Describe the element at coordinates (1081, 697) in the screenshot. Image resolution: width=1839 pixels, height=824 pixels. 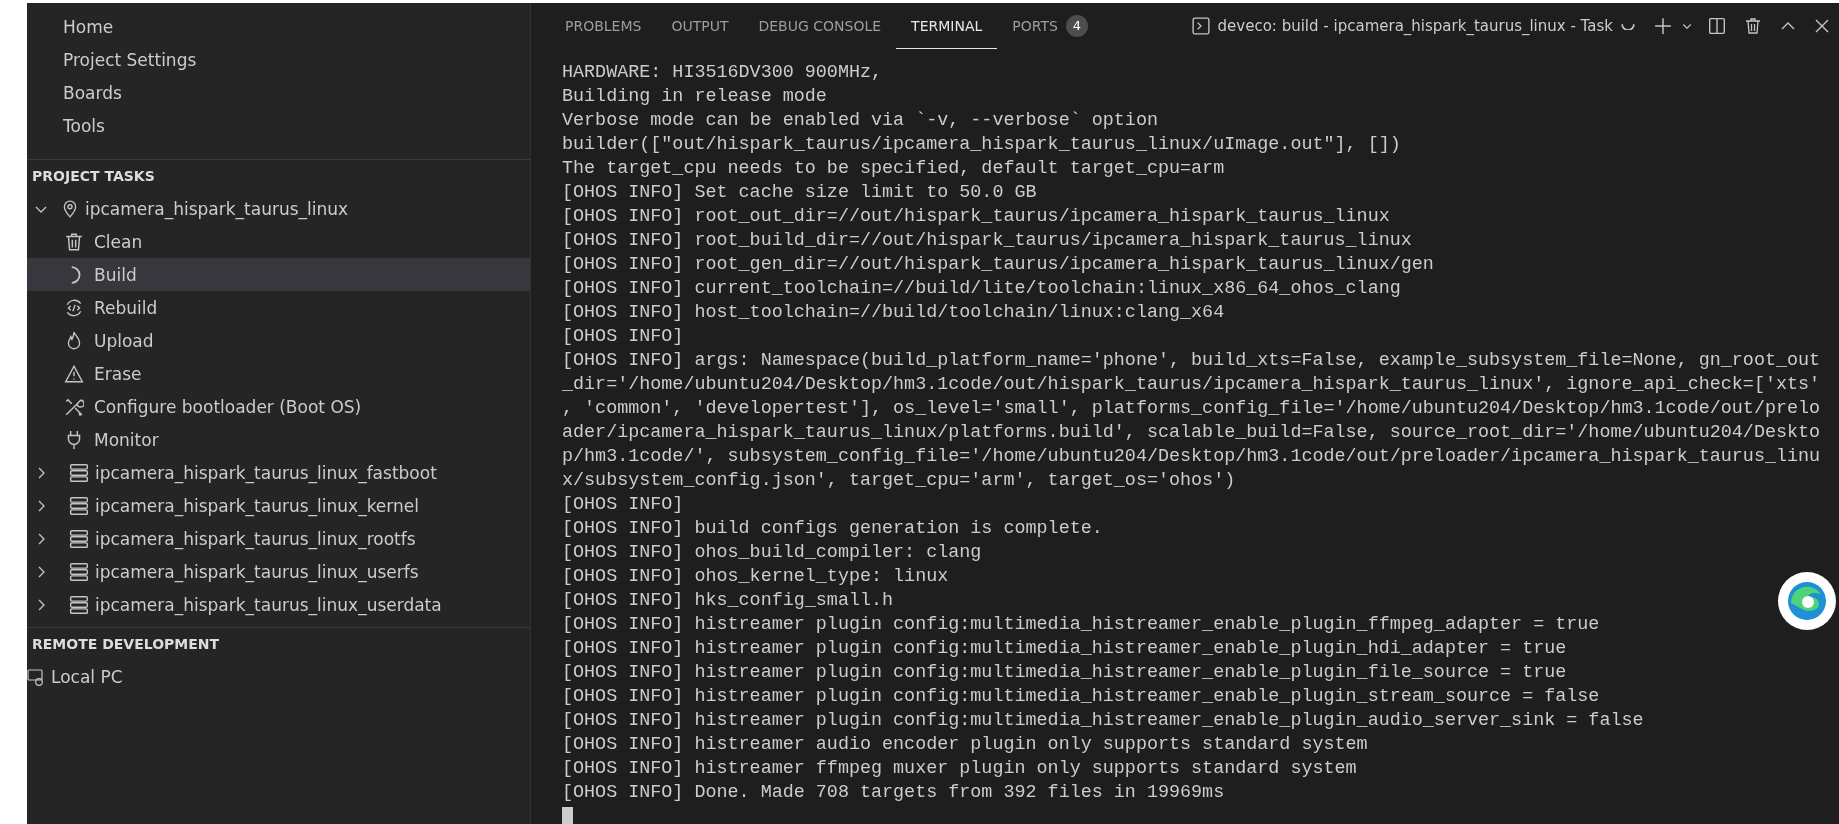
I see `terminal-line: [OHOS INFO] histreamer plugin config:multimedia_histreamer_enable_plugin_stream_source = false` at that location.